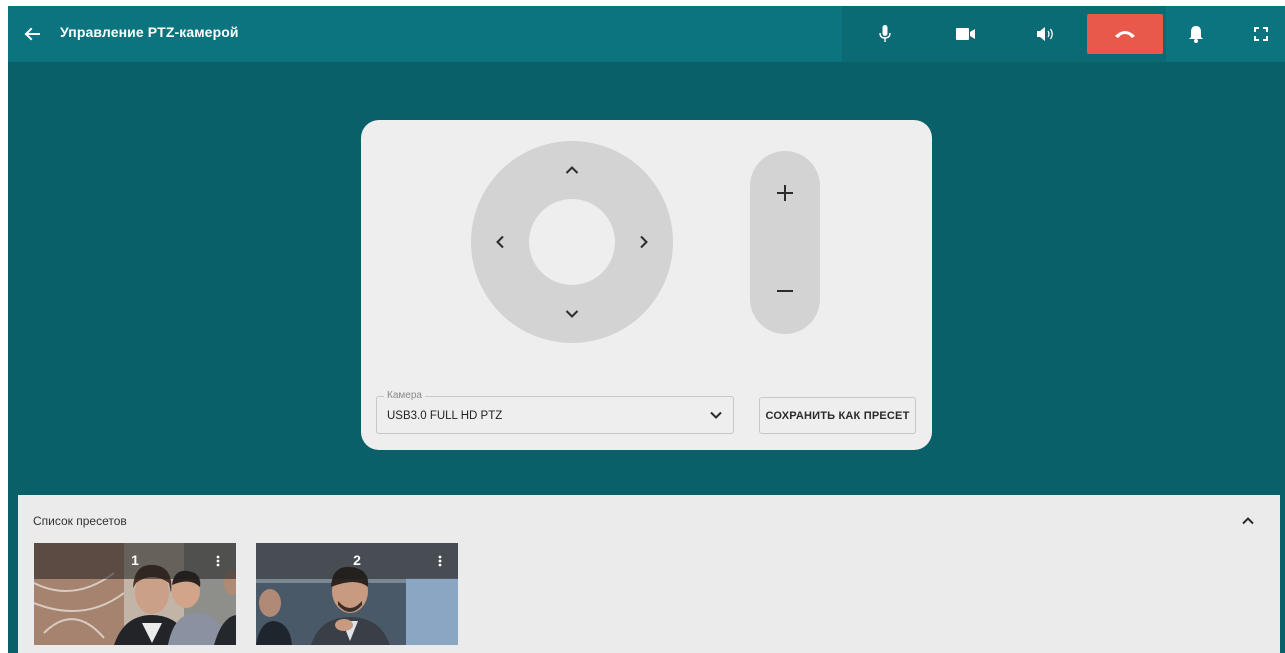 This screenshot has height=653, width=1285. I want to click on zoom-out-button, so click(785, 291).